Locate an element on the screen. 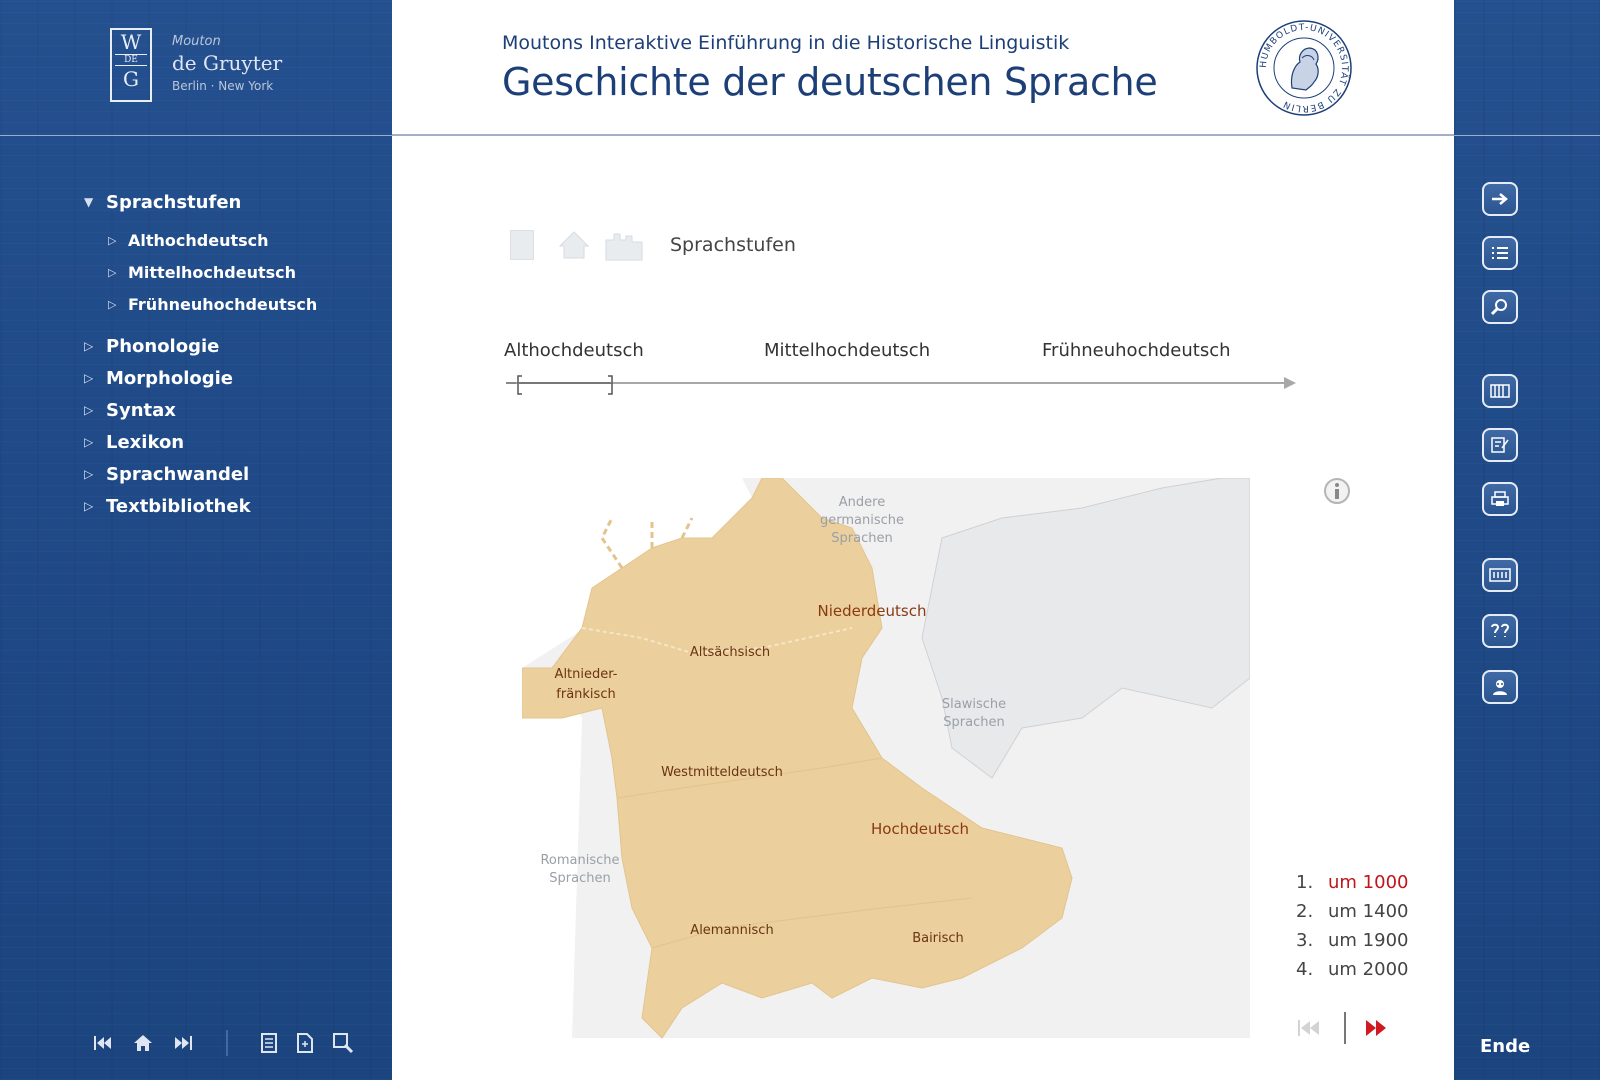  print-button is located at coordinates (1500, 499).